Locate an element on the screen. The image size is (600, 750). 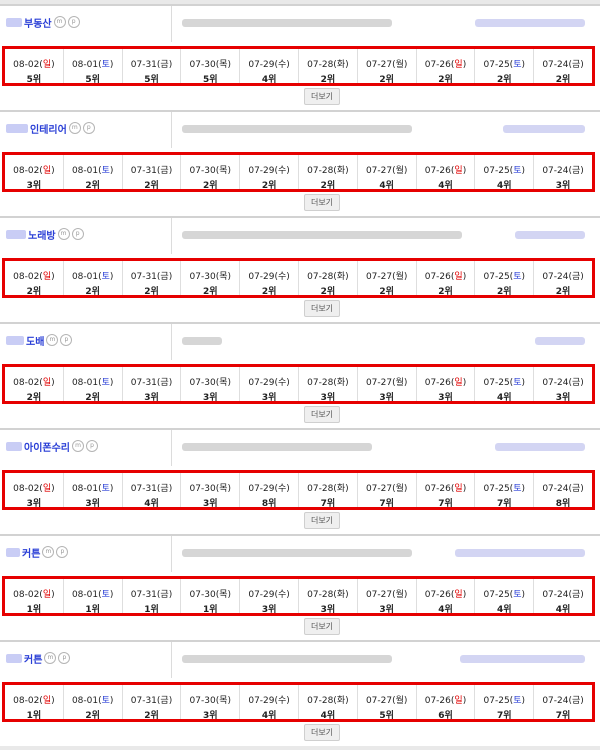
info-row: 노래방 m p is located at coordinates (300, 236).